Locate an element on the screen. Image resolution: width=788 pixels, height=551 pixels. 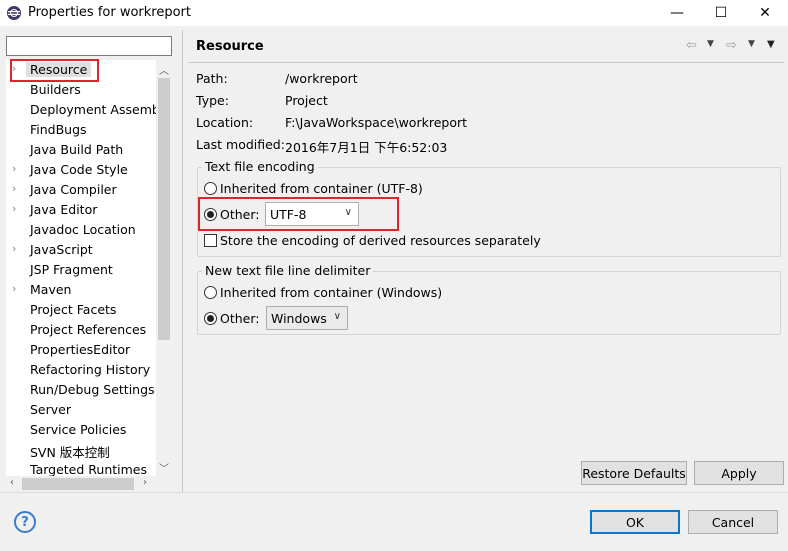
view-menu-icon: ▼ is located at coordinates (771, 44).